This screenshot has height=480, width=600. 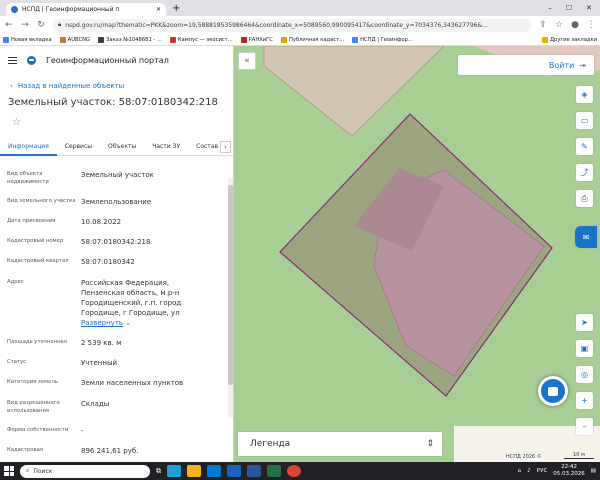 I want to click on legend-dropdown: Легенда ⇕, so click(x=340, y=444).